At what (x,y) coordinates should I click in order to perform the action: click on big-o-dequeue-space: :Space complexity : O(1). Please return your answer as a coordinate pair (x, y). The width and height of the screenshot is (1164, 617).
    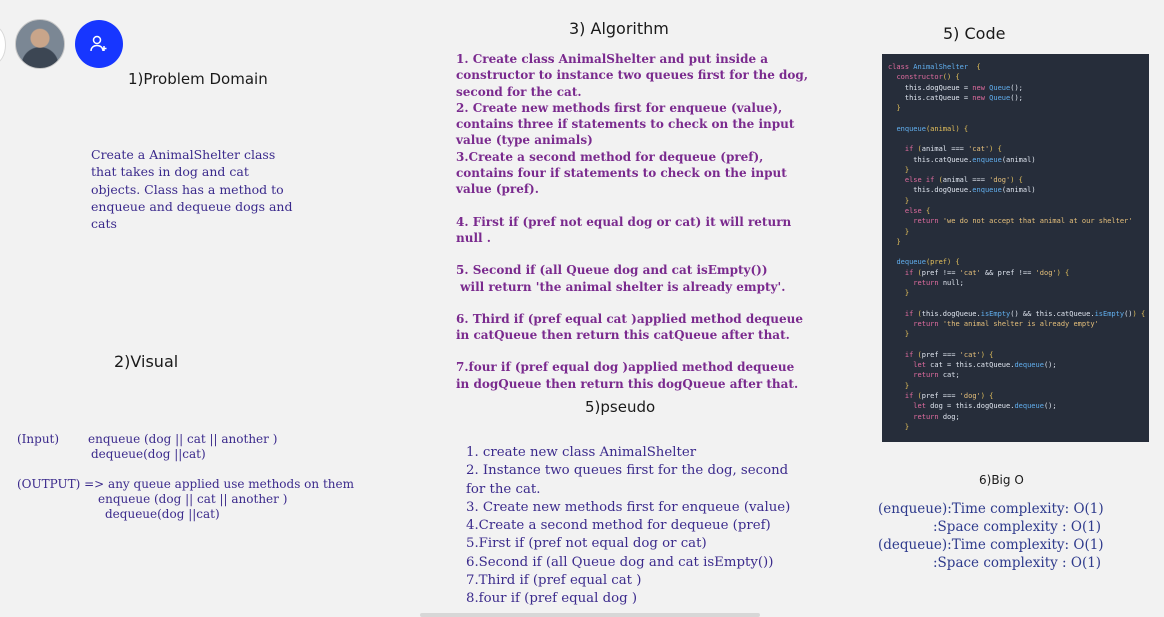
    Looking at the image, I should click on (1017, 563).